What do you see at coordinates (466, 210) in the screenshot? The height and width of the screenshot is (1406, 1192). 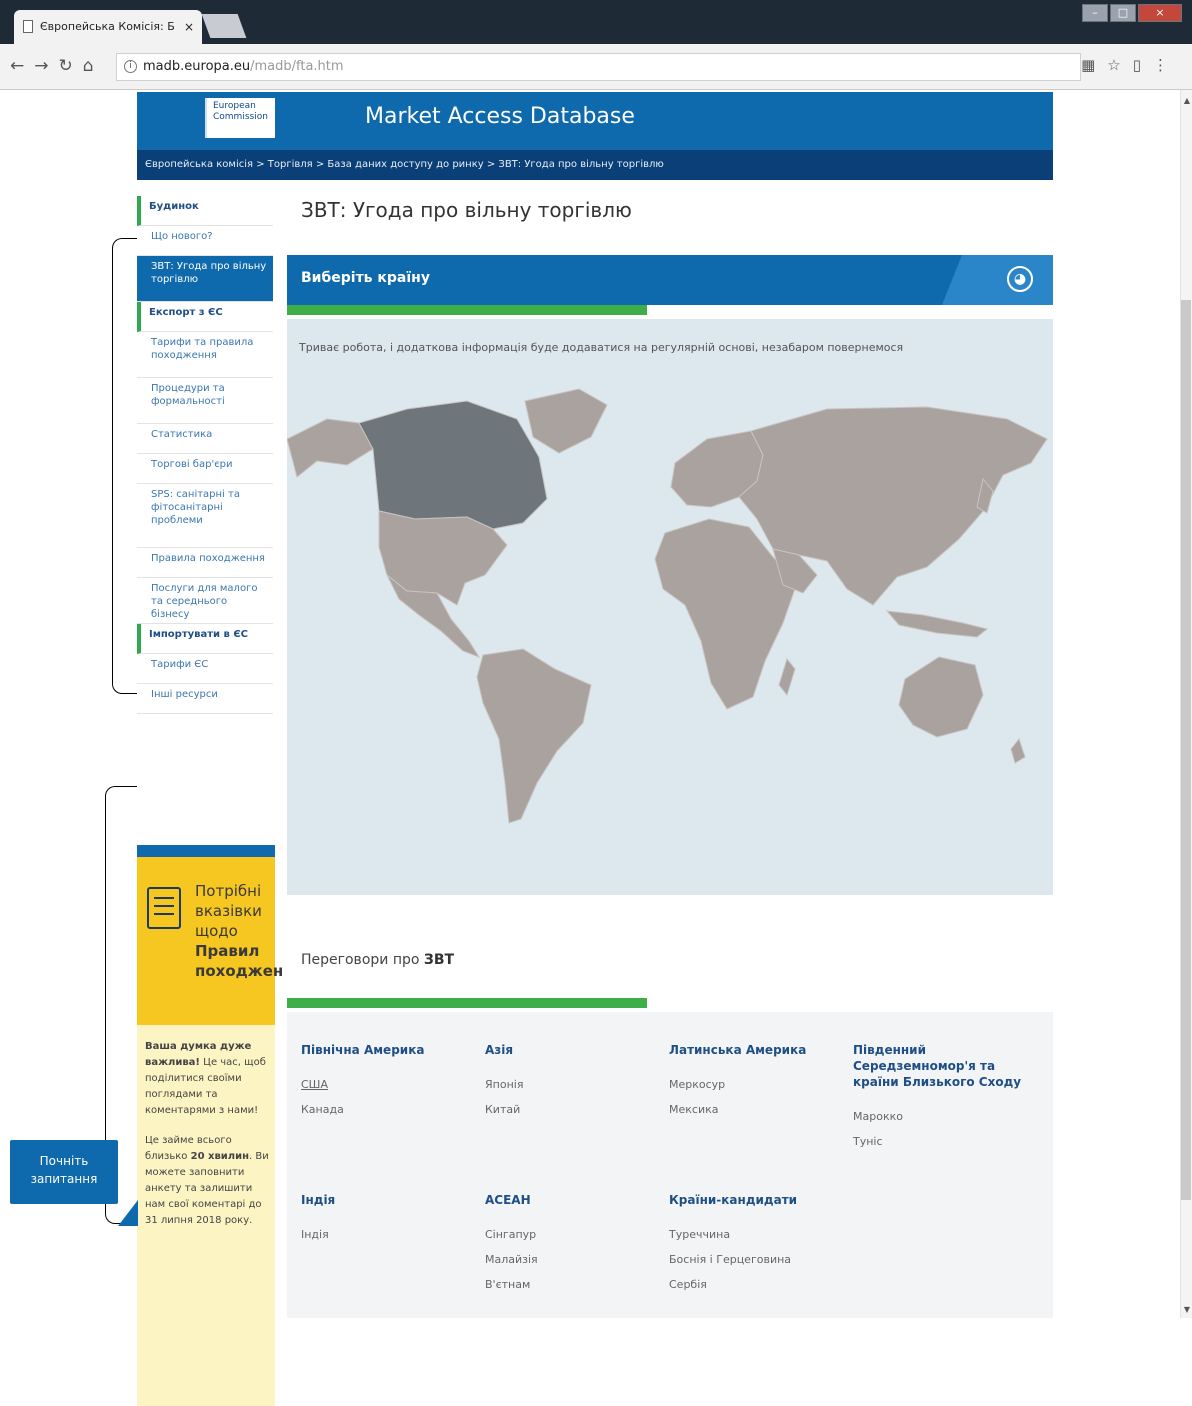 I see `page-title: ЗВТ: Угода про вільну торгівлю` at bounding box center [466, 210].